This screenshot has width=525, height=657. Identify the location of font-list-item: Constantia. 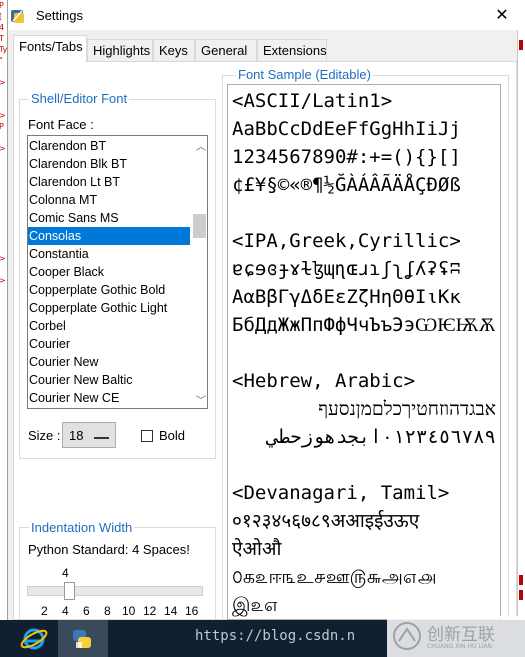
(109, 254).